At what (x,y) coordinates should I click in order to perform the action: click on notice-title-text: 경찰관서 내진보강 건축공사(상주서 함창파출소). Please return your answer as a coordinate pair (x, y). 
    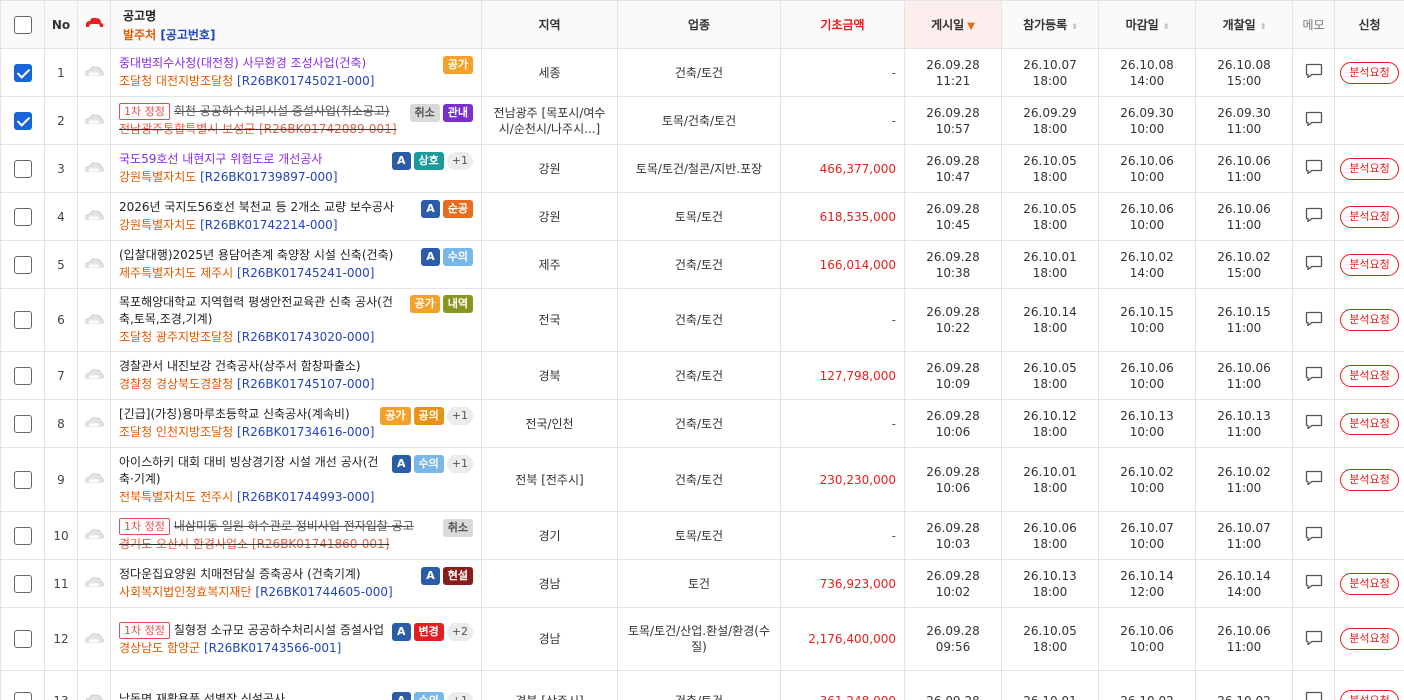
    Looking at the image, I should click on (240, 366).